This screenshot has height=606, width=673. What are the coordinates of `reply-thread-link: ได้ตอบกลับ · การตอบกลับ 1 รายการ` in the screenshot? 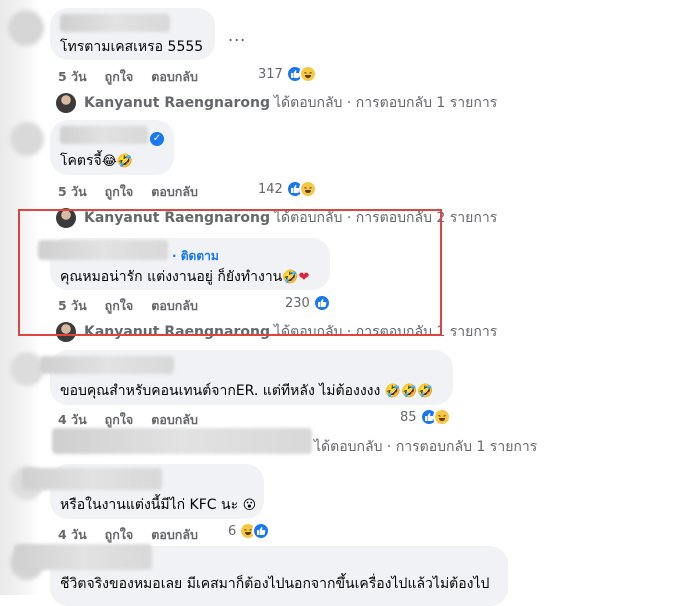 It's located at (425, 447).